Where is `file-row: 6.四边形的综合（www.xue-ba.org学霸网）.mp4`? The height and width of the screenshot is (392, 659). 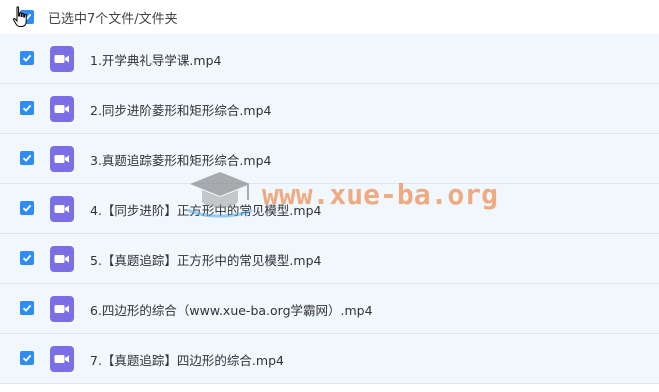
file-row: 6.四边形的综合（www.xue-ba.org学霸网）.mp4 is located at coordinates (329, 309).